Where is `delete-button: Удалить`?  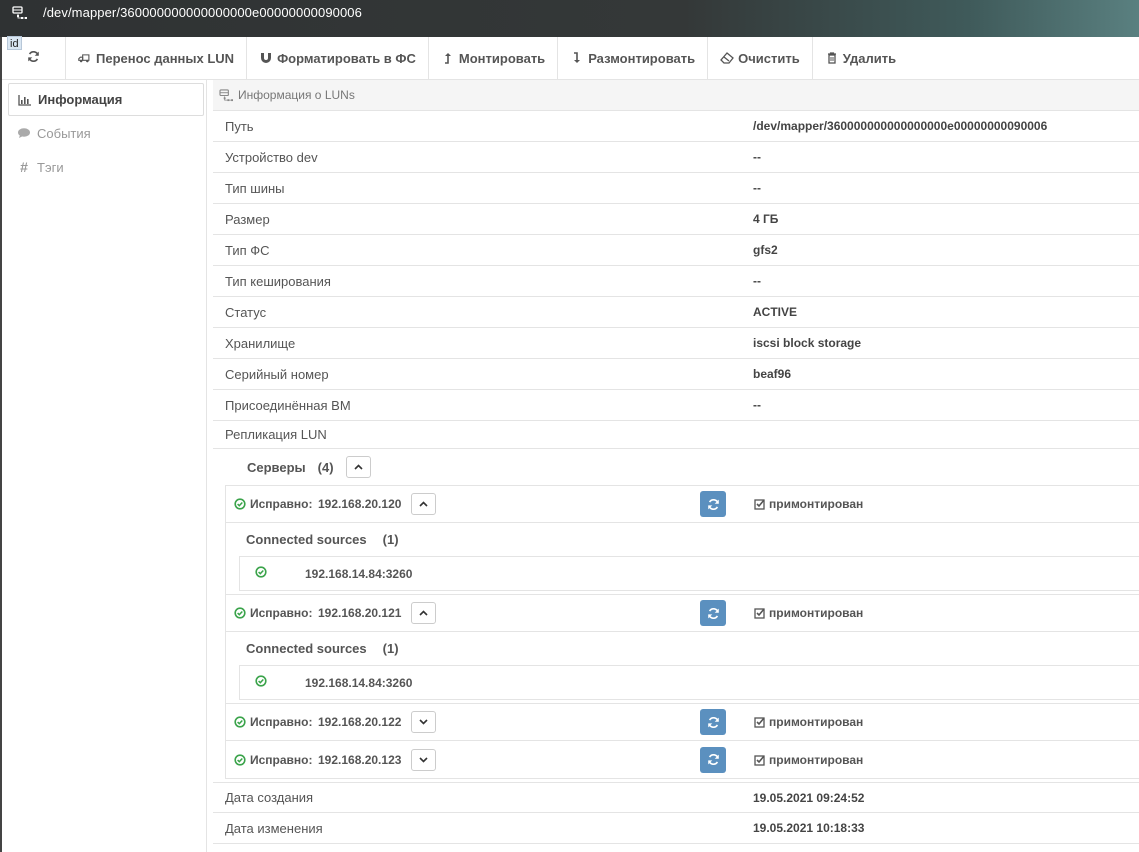 delete-button: Удалить is located at coordinates (860, 58).